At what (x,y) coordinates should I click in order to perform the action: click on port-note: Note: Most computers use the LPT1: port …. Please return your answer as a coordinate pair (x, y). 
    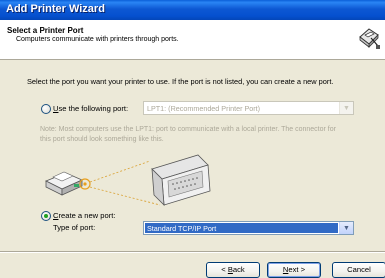
    Looking at the image, I should click on (188, 134).